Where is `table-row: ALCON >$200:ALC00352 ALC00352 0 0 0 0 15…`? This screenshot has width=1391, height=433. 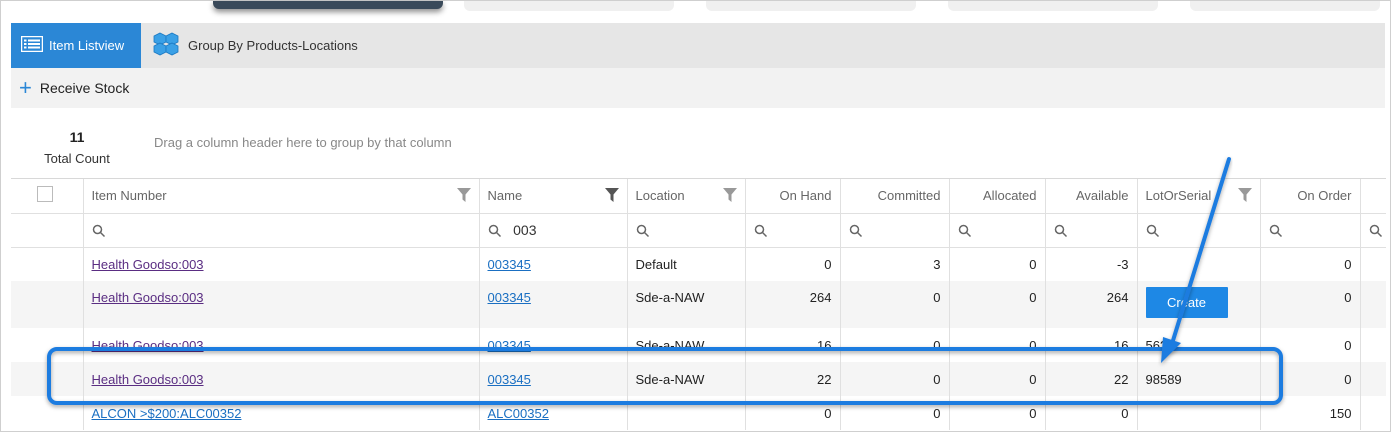 table-row: ALCON >$200:ALC00352 ALC00352 0 0 0 0 15… is located at coordinates (698, 413).